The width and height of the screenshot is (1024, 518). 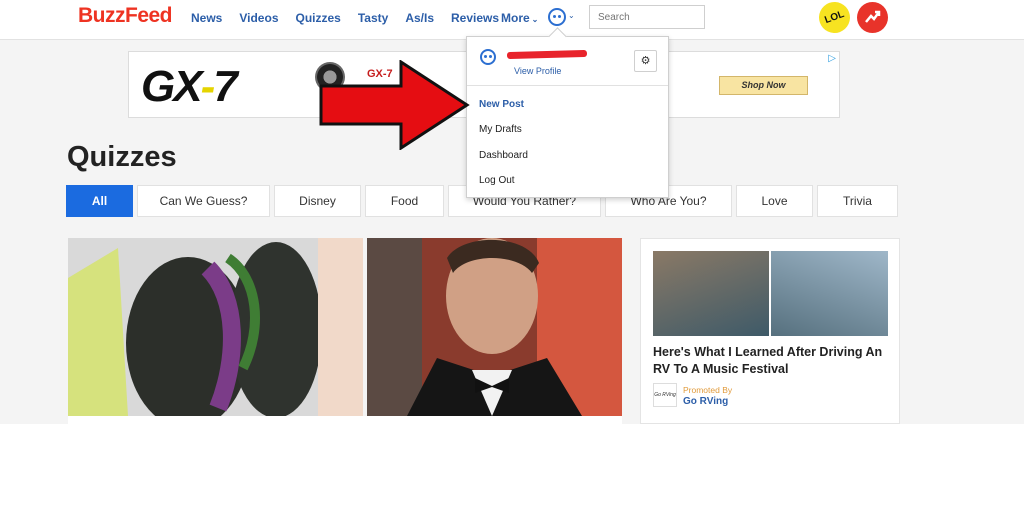 What do you see at coordinates (125, 16) in the screenshot?
I see `buzzfeed-logo: BuzzFeed` at bounding box center [125, 16].